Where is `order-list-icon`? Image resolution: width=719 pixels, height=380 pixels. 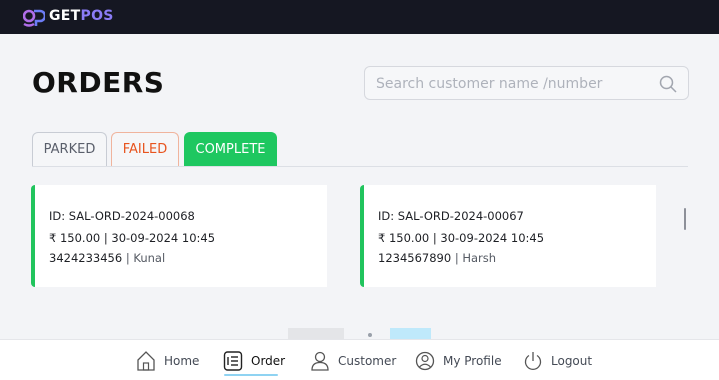 order-list-icon is located at coordinates (233, 361).